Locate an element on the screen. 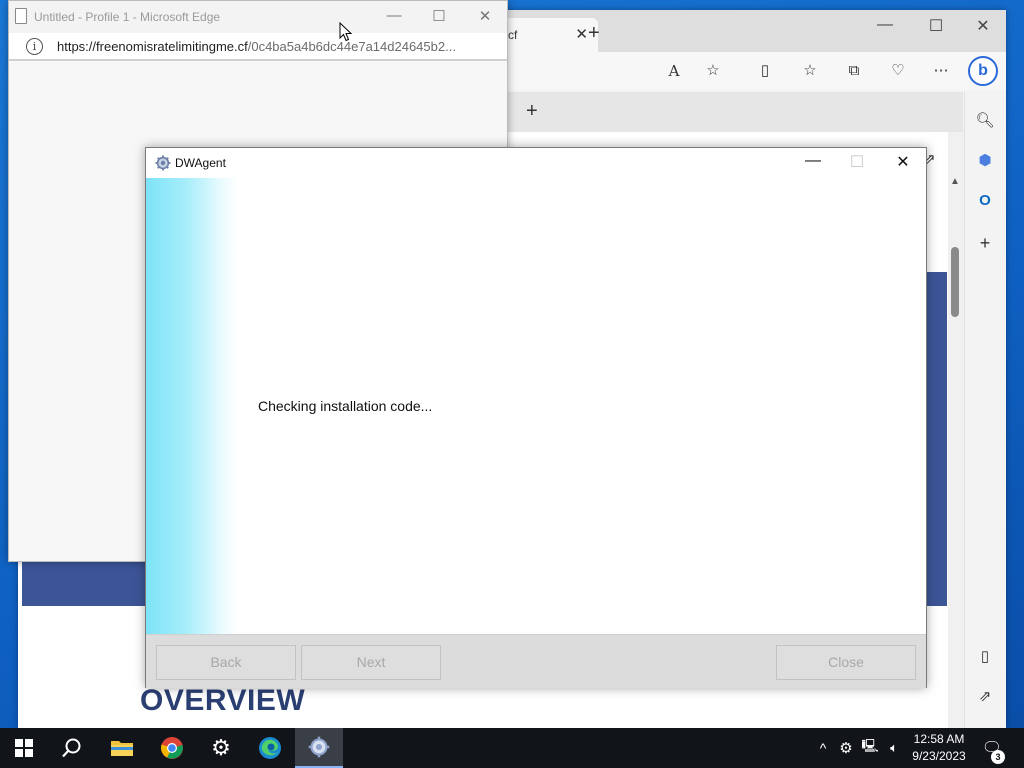 The height and width of the screenshot is (768, 1024). system-clock: 12:58 AM 9/23/2023 is located at coordinates (939, 748).